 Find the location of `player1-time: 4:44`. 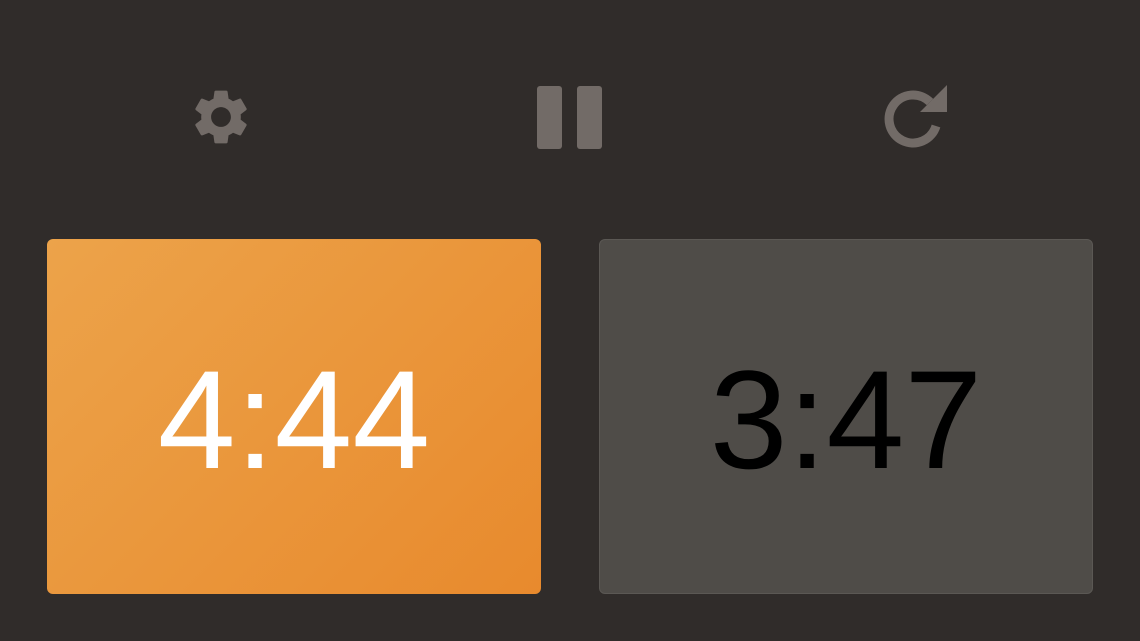

player1-time: 4:44 is located at coordinates (294, 419).